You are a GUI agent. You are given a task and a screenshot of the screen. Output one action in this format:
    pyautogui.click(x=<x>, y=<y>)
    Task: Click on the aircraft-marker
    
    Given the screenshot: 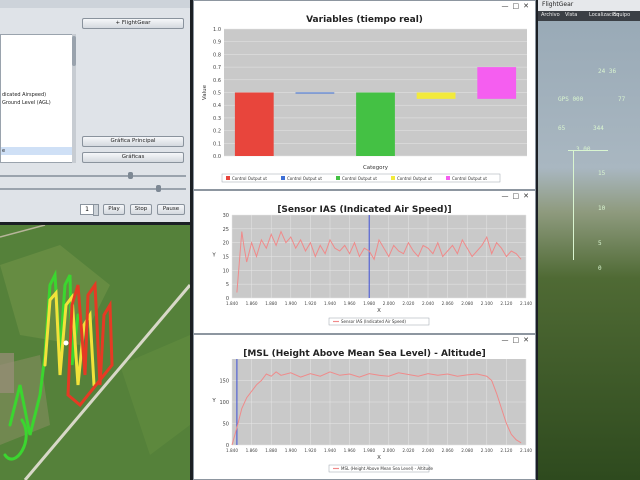 What is the action you would take?
    pyautogui.click(x=66, y=343)
    